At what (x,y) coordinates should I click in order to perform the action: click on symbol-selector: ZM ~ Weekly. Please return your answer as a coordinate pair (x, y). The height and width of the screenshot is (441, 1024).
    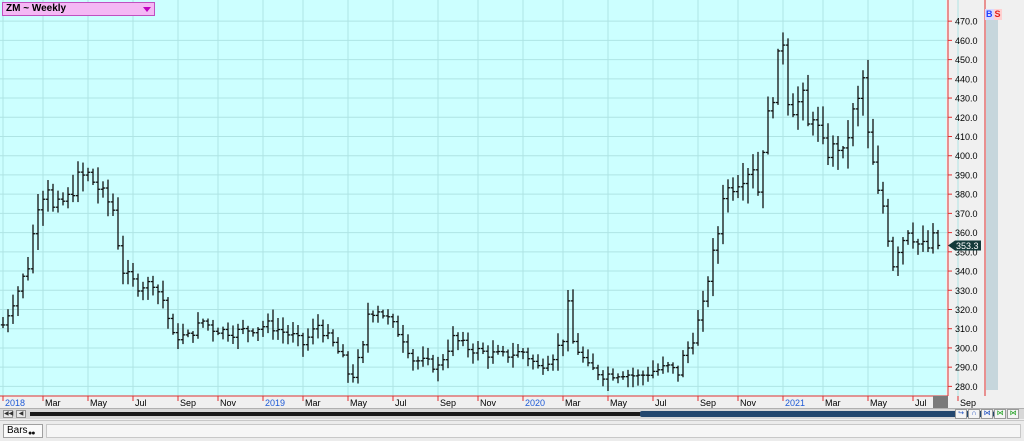
    Looking at the image, I should click on (78, 9).